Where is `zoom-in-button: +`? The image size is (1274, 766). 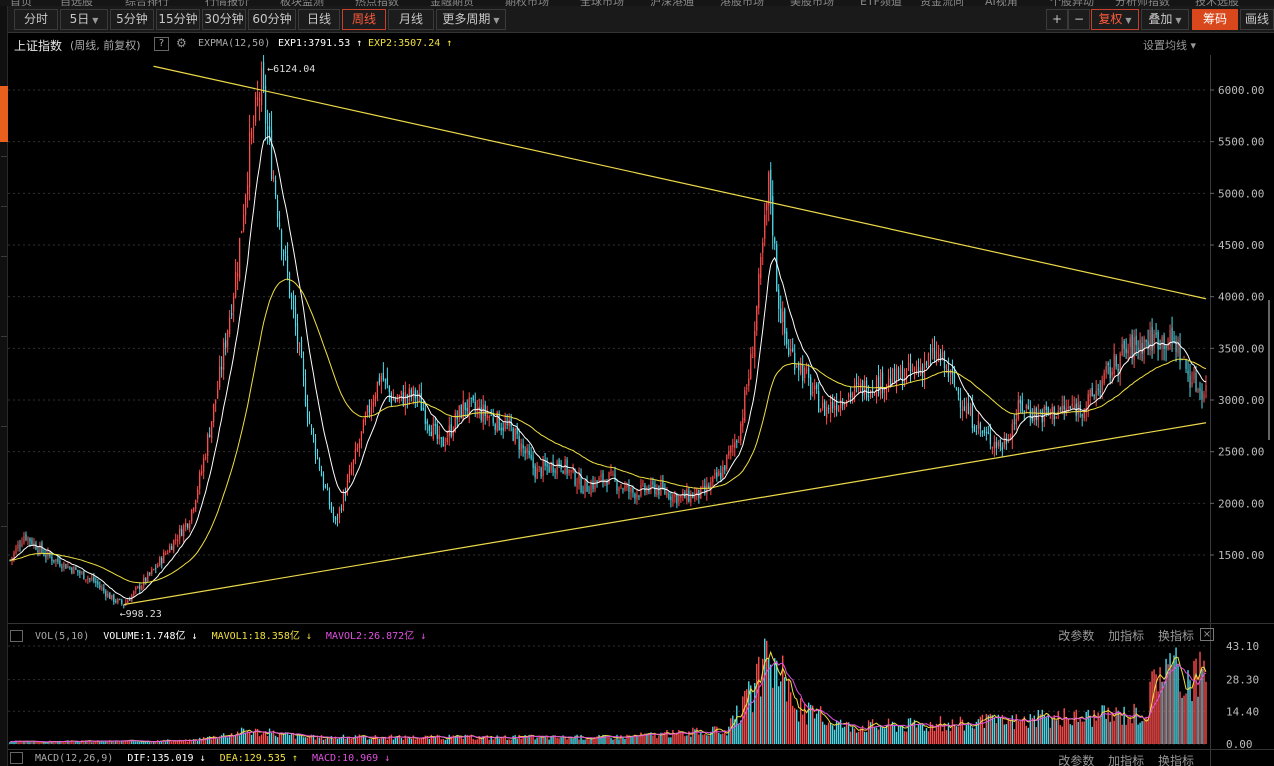
zoom-in-button: + is located at coordinates (1057, 19).